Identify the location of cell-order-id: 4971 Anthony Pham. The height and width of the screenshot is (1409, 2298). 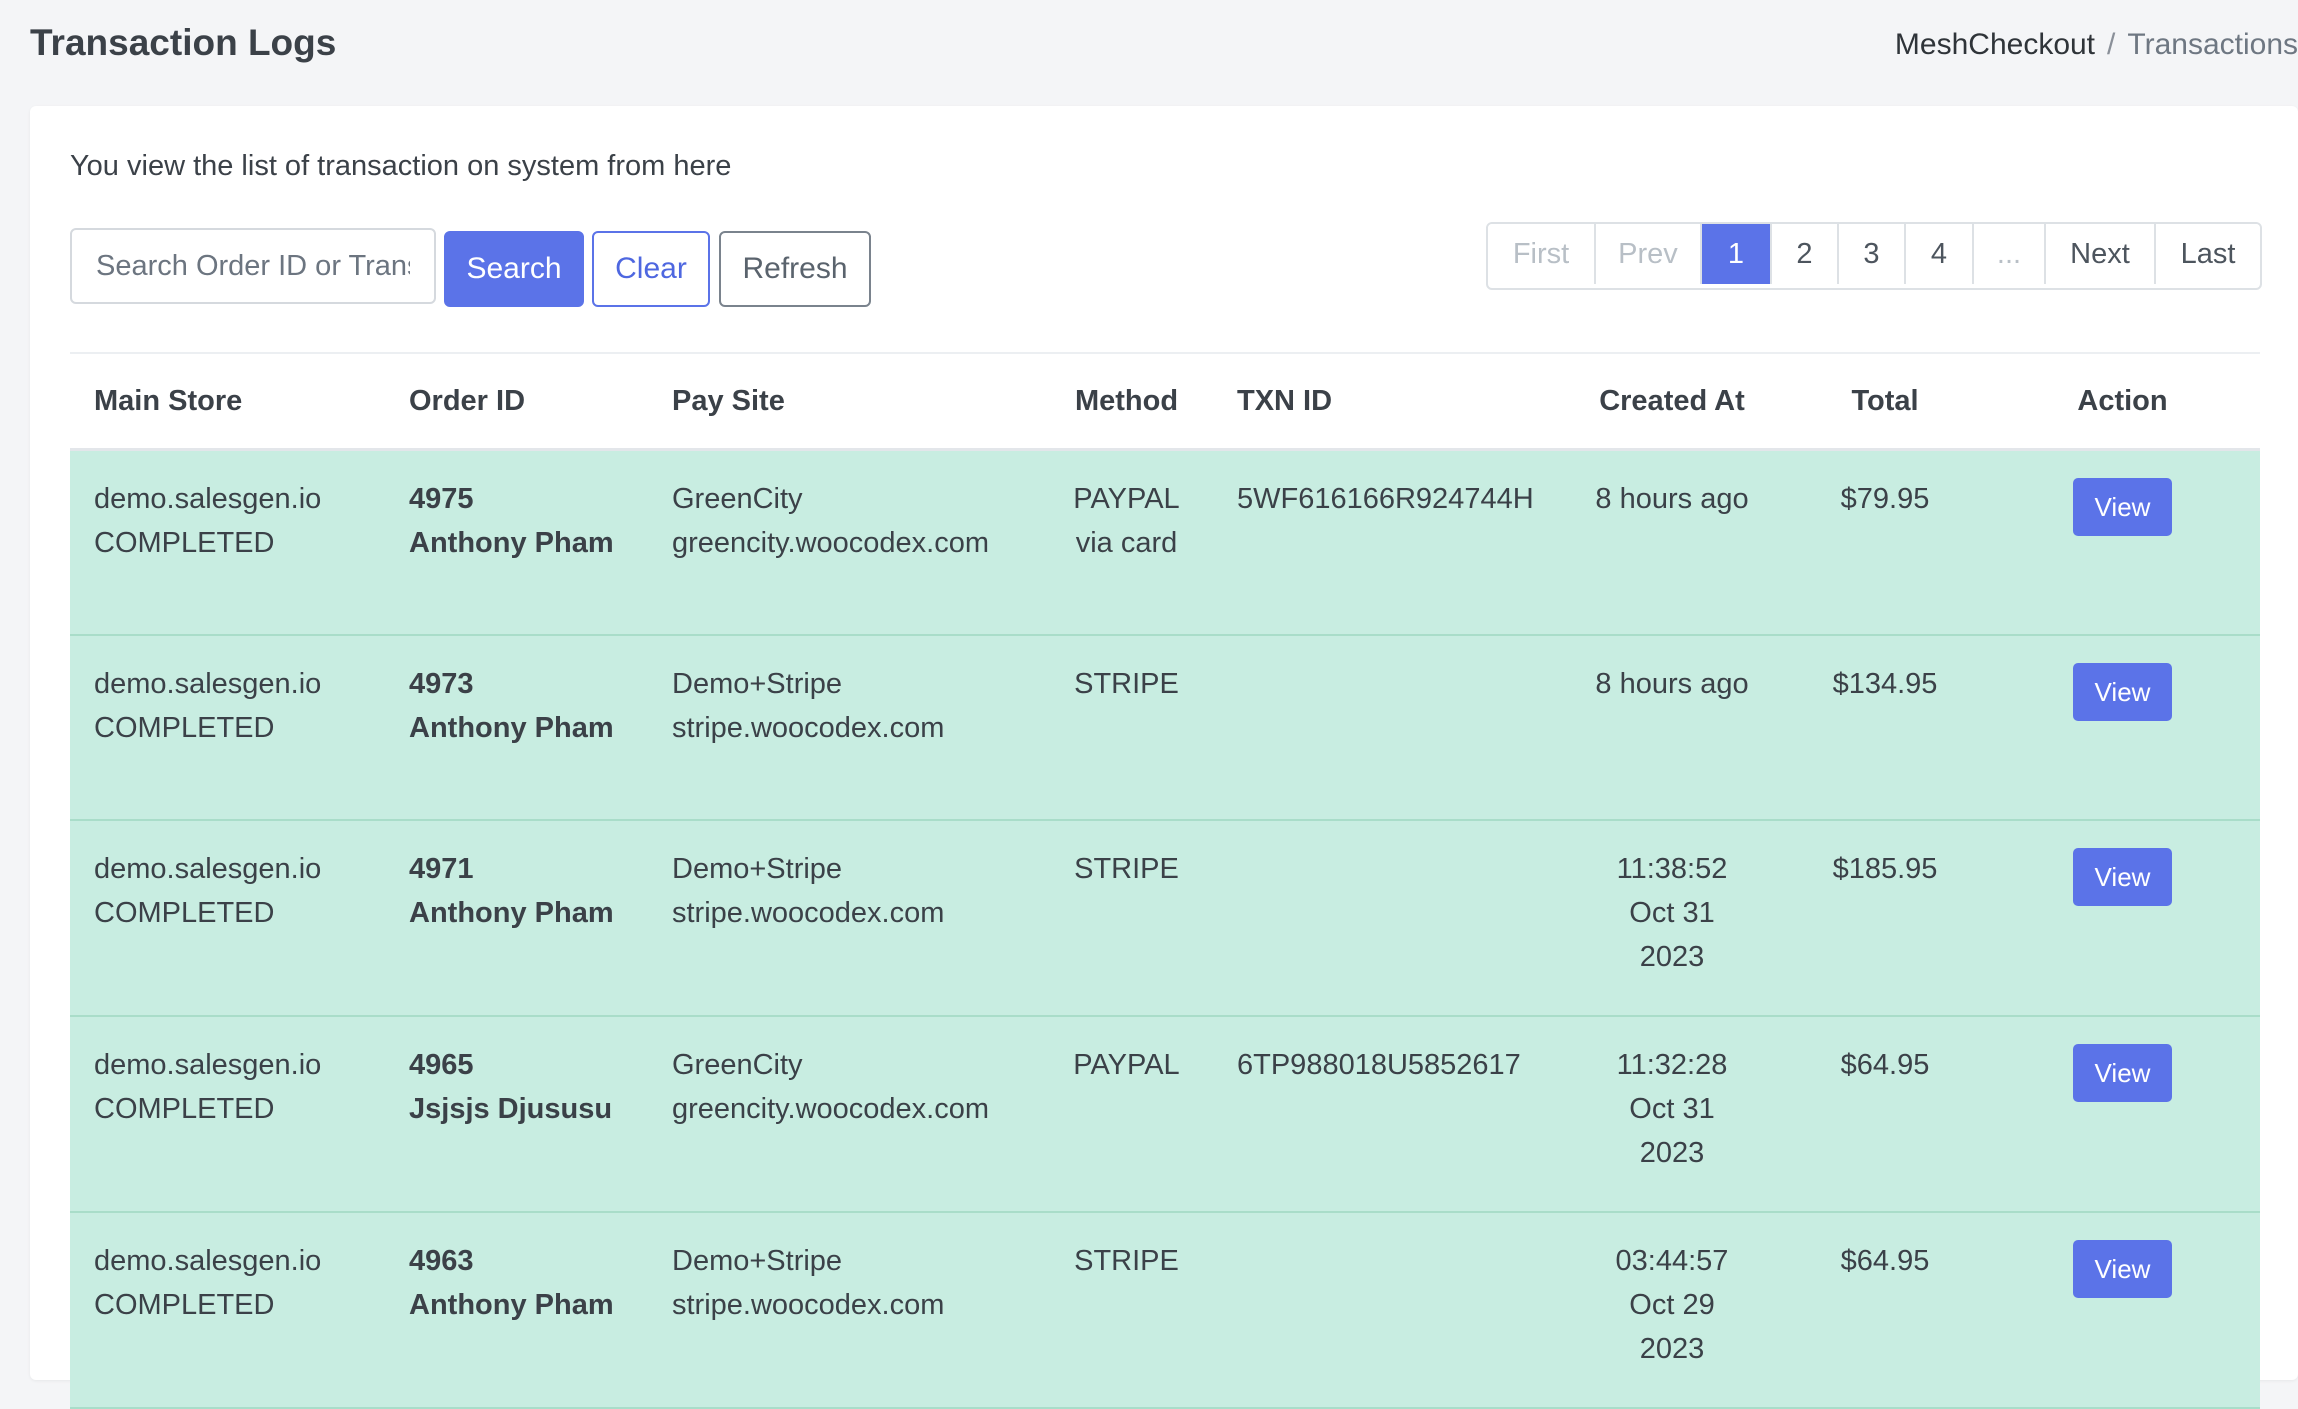
(516, 918).